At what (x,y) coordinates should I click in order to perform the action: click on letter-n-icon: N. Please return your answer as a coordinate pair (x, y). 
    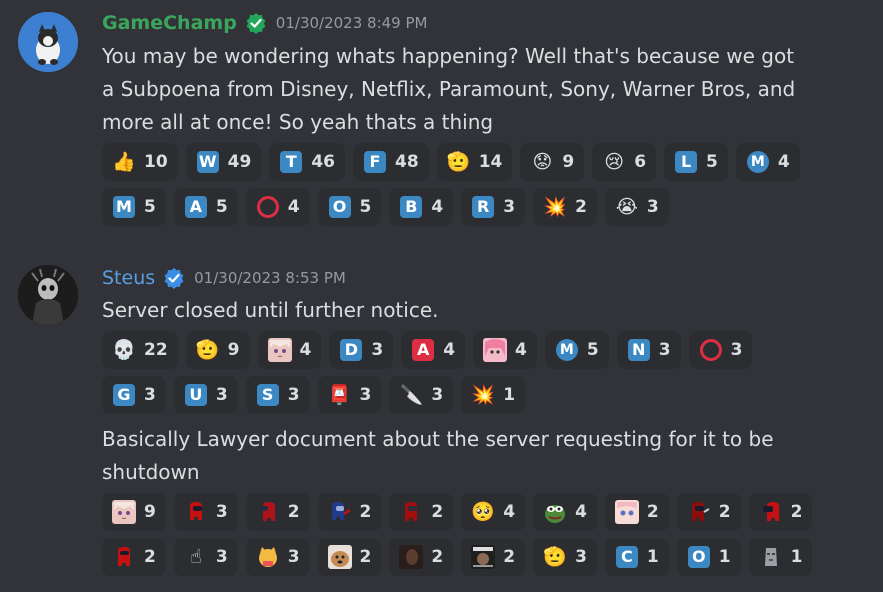
    Looking at the image, I should click on (639, 350).